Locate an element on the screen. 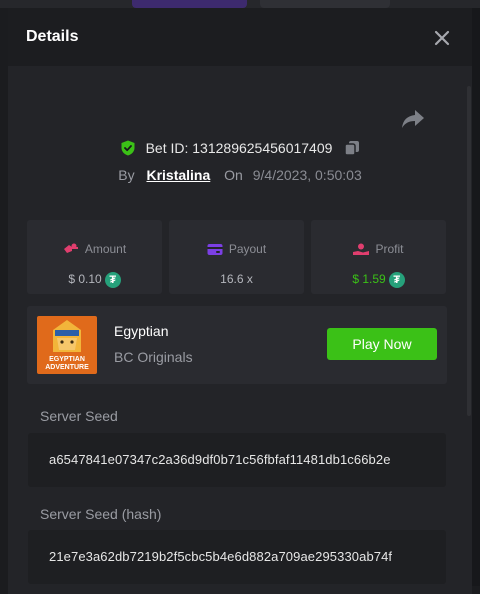 This screenshot has width=480, height=594. background-user-chip is located at coordinates (325, 4).